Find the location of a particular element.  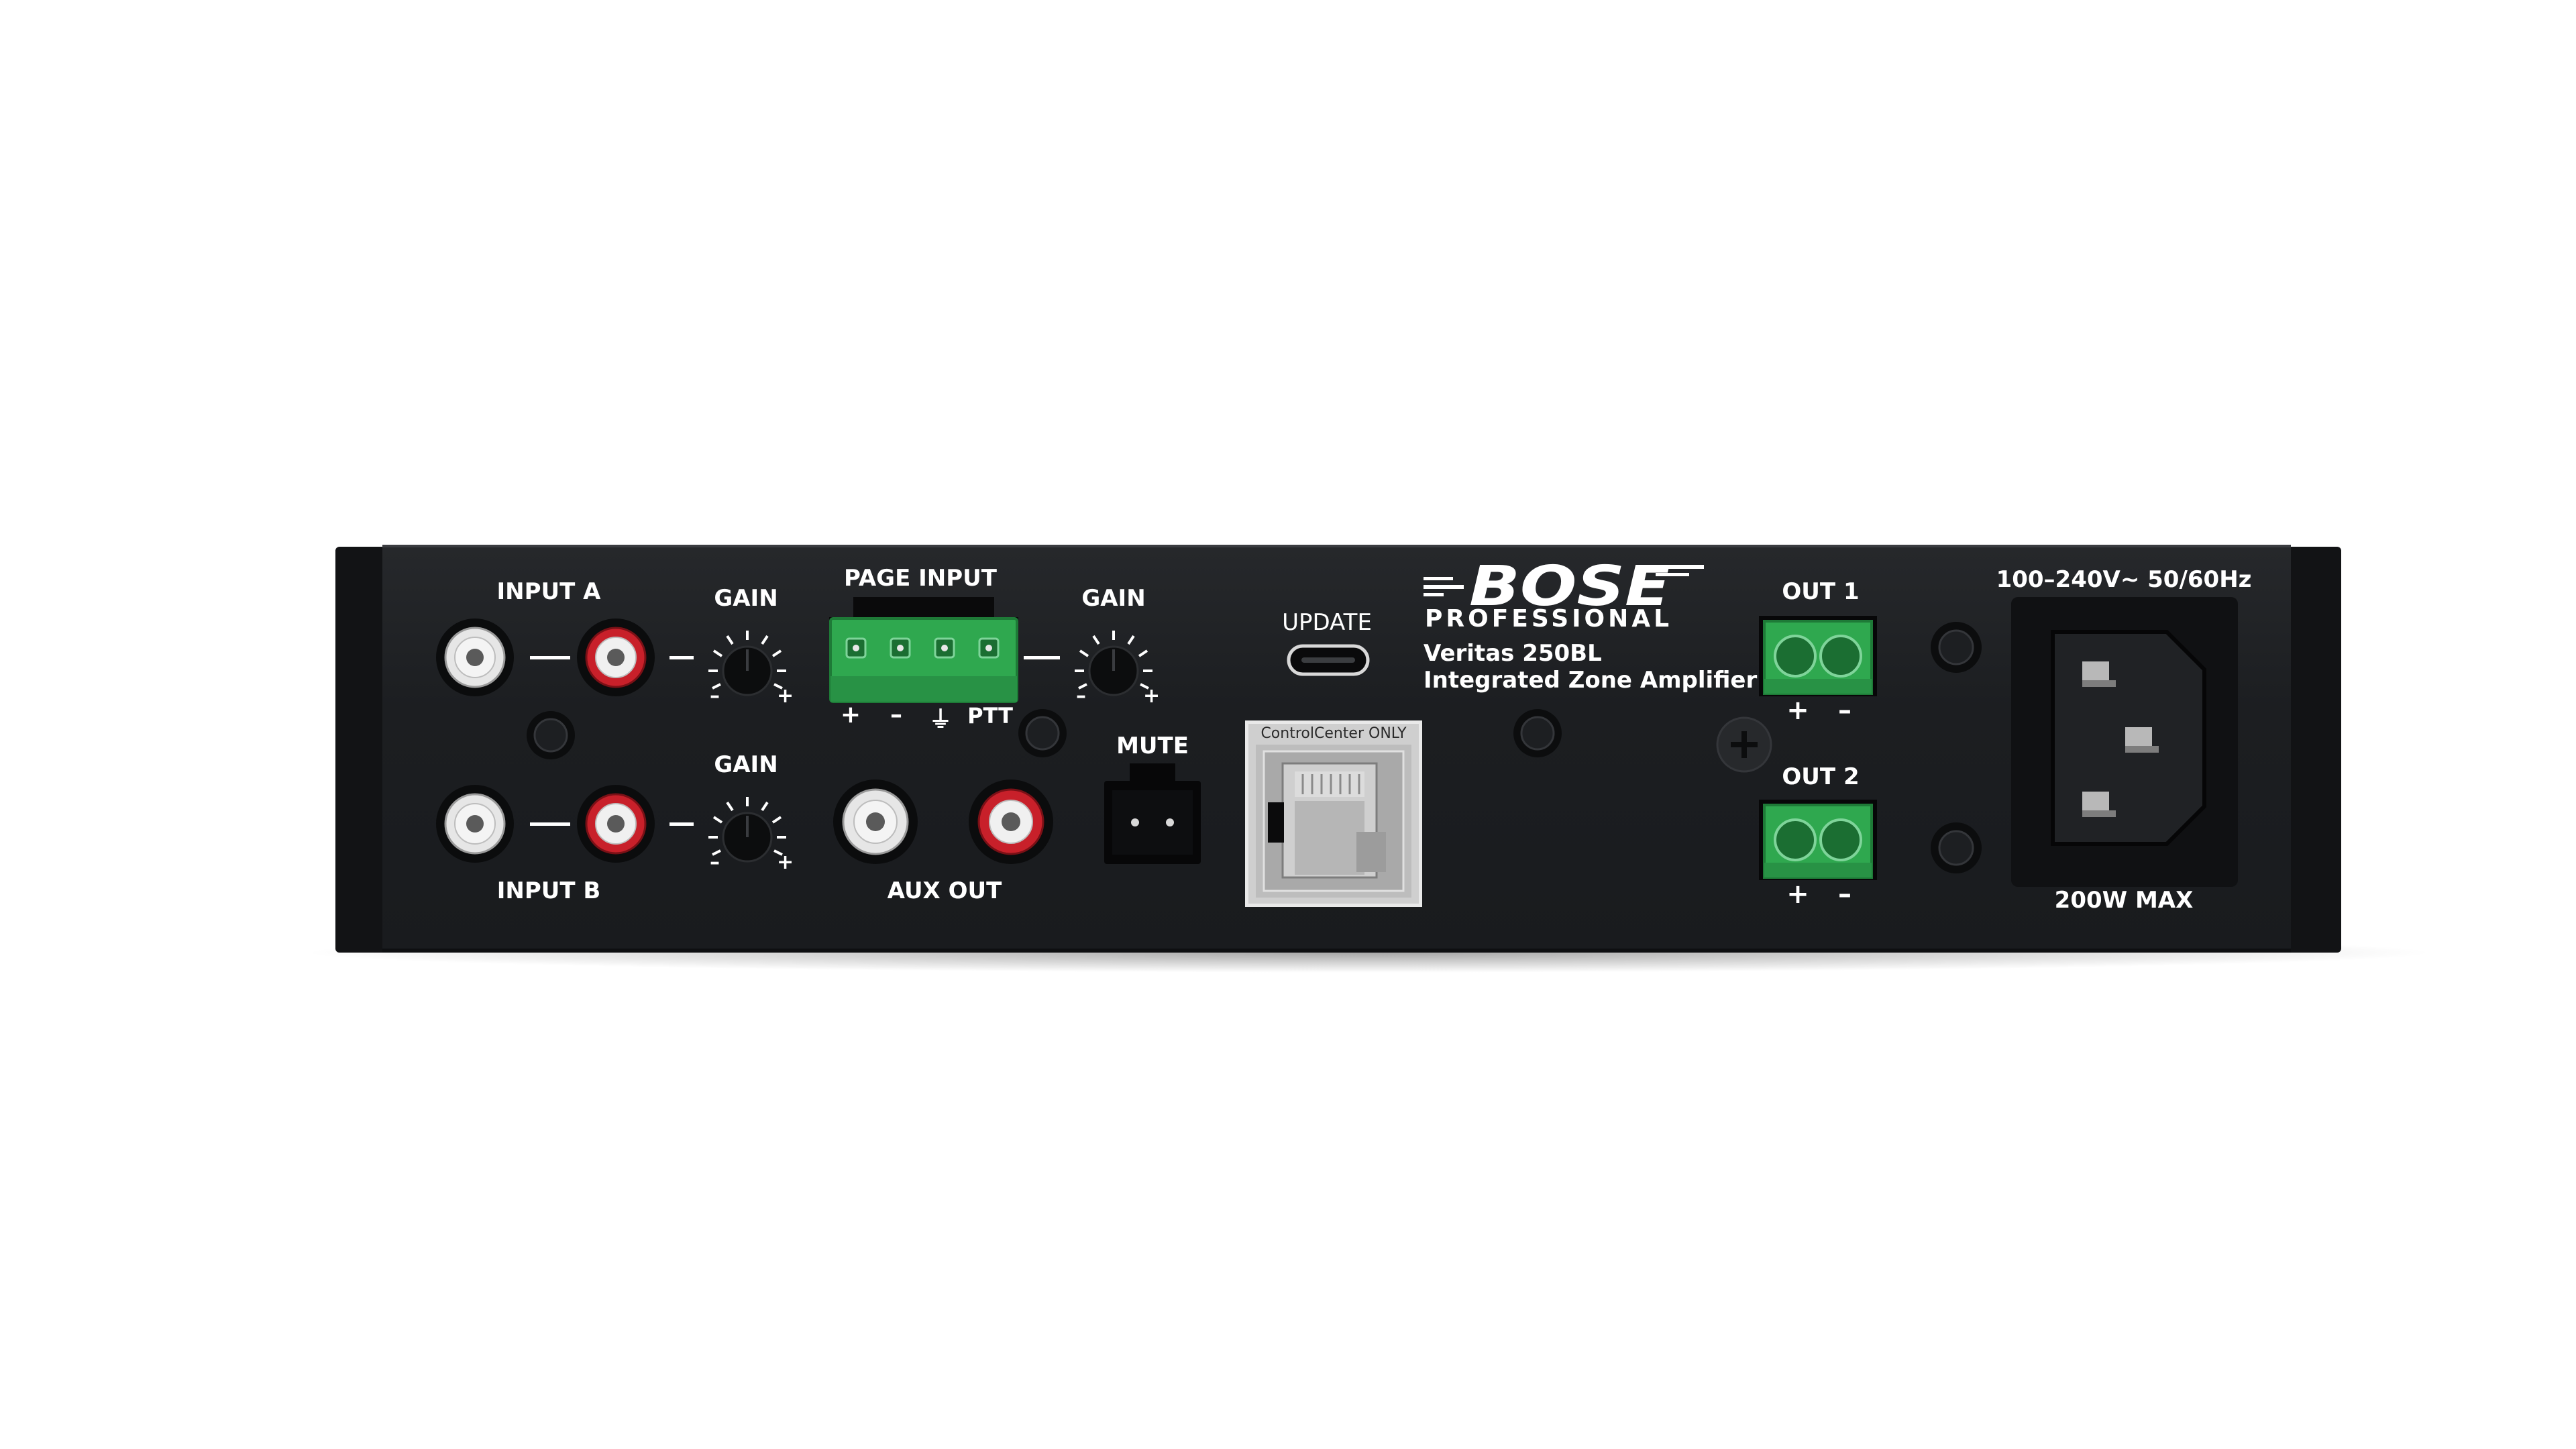

mute-connector is located at coordinates (1152, 813).